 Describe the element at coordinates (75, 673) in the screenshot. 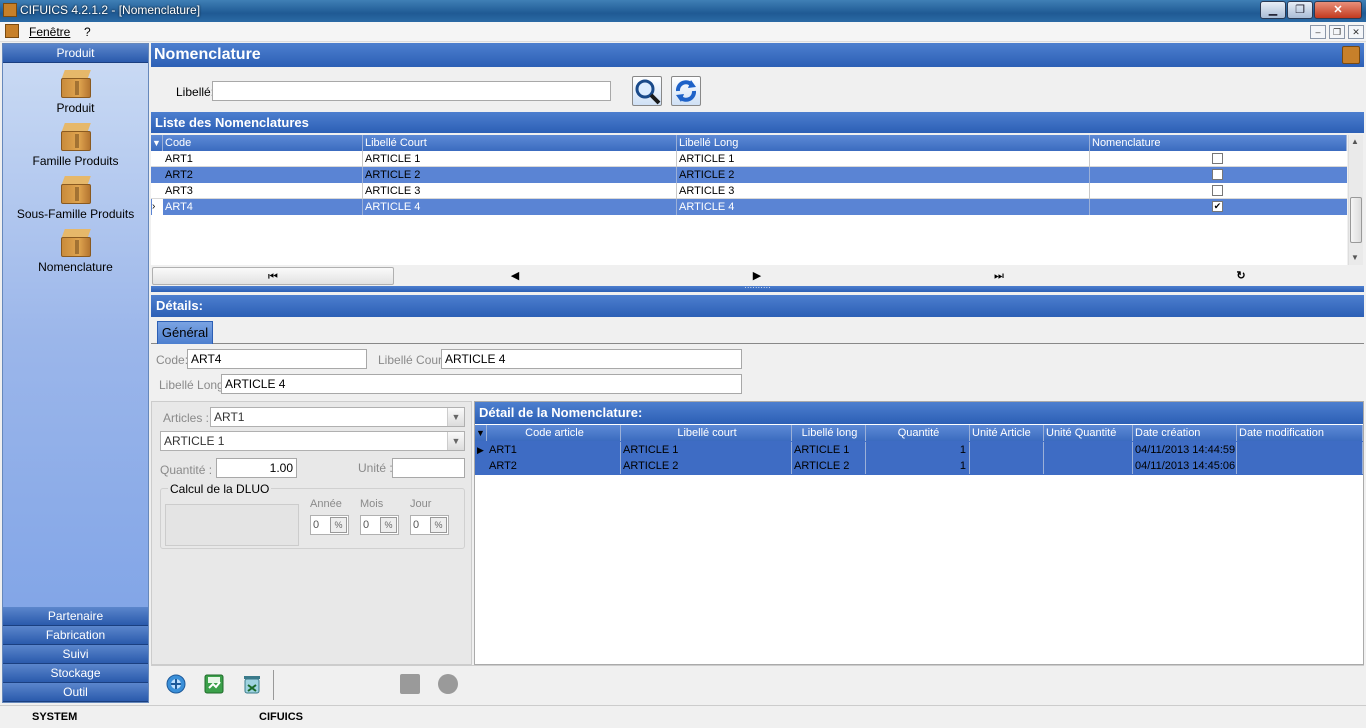

I see `sidebar-section-stockage: Stockage` at that location.